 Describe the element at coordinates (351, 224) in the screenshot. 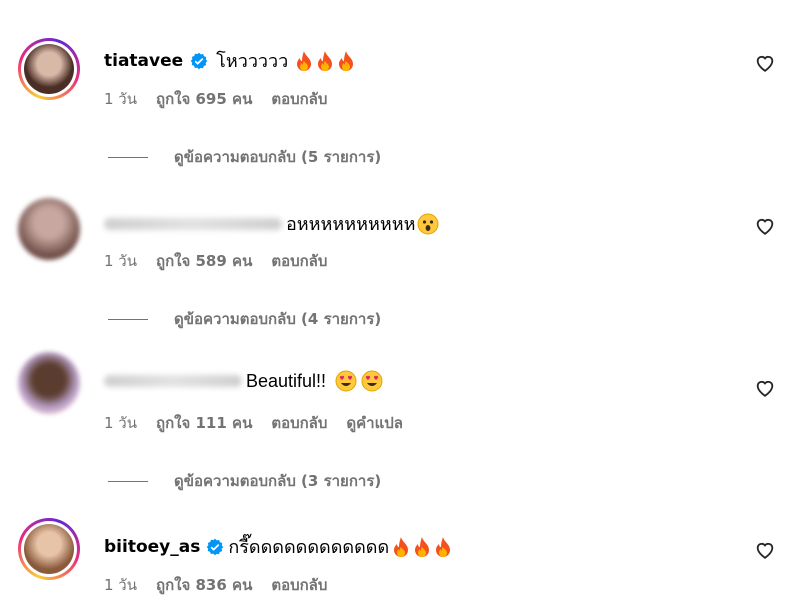

I see `comment-text: อหหหหหหหหหห` at that location.